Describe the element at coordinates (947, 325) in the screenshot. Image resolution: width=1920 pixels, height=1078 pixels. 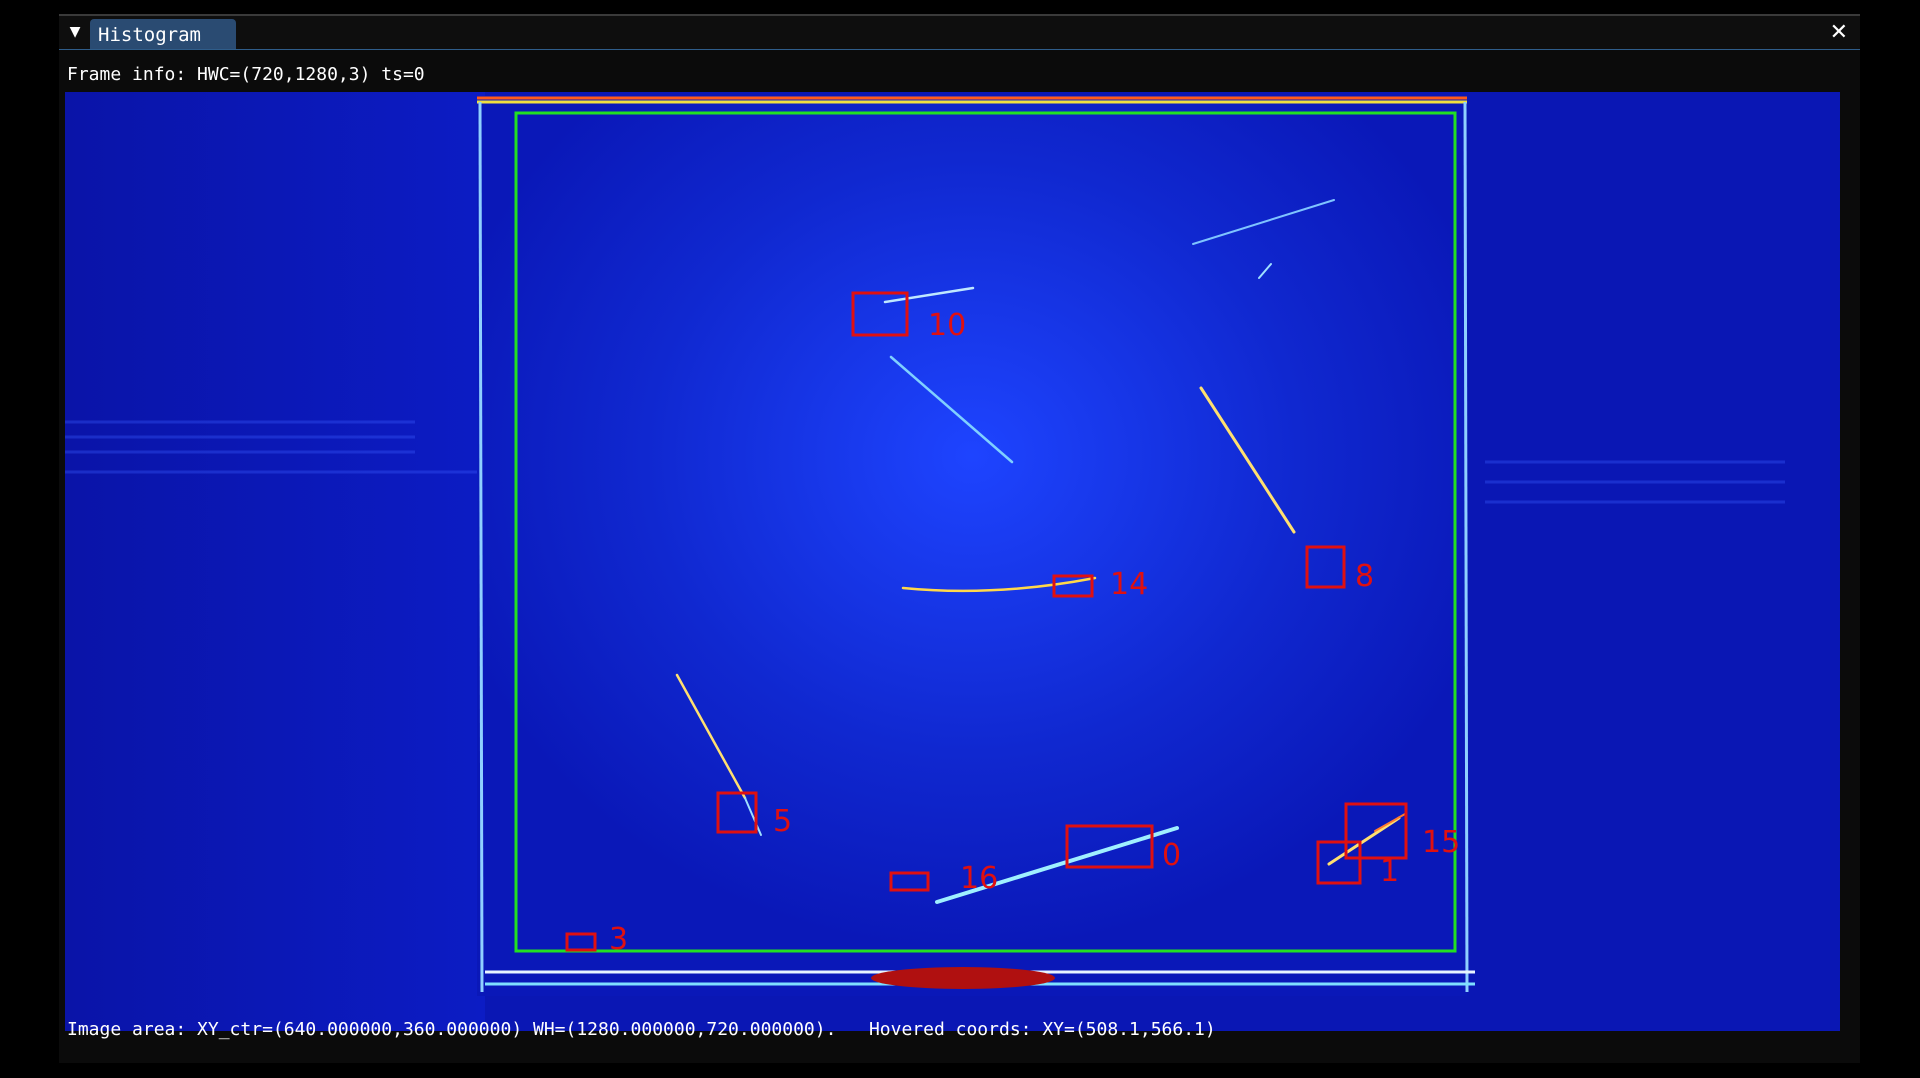
I see `detection-label: 10` at that location.